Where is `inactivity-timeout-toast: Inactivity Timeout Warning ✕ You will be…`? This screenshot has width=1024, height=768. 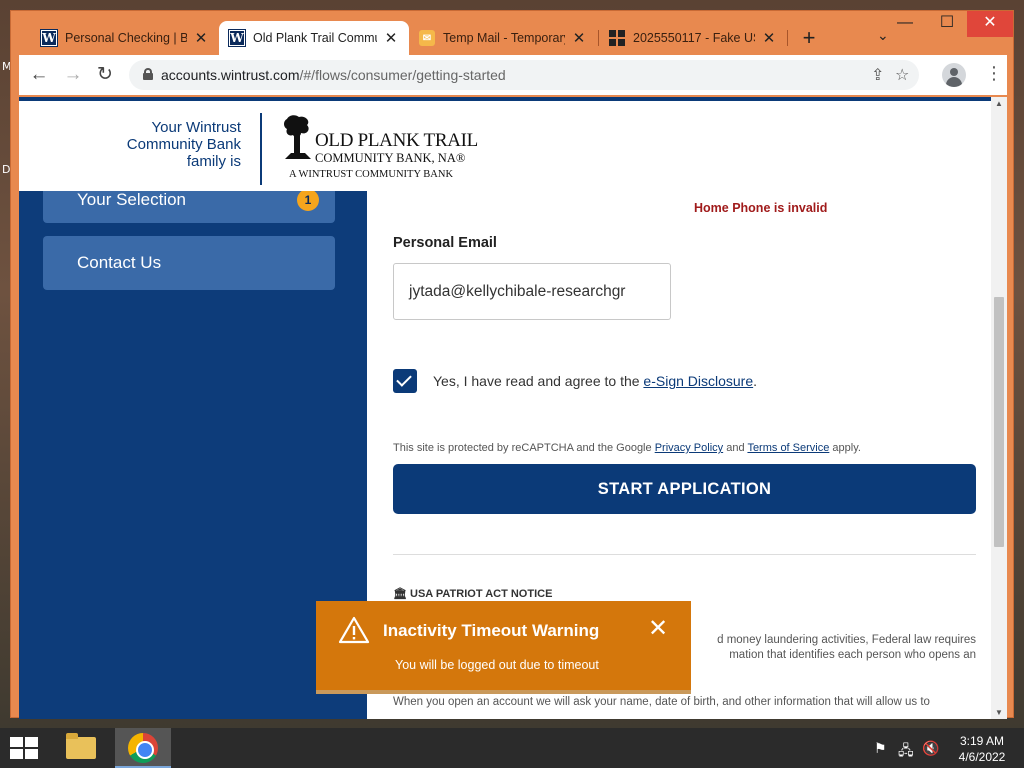
inactivity-timeout-toast: Inactivity Timeout Warning ✕ You will be… is located at coordinates (503, 647).